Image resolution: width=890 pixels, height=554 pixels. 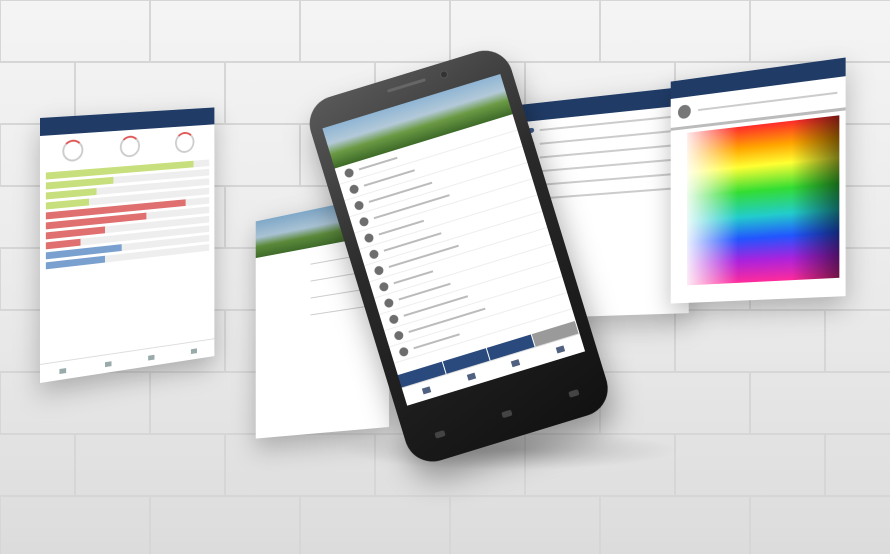 What do you see at coordinates (406, 85) in the screenshot?
I see `speaker-grille` at bounding box center [406, 85].